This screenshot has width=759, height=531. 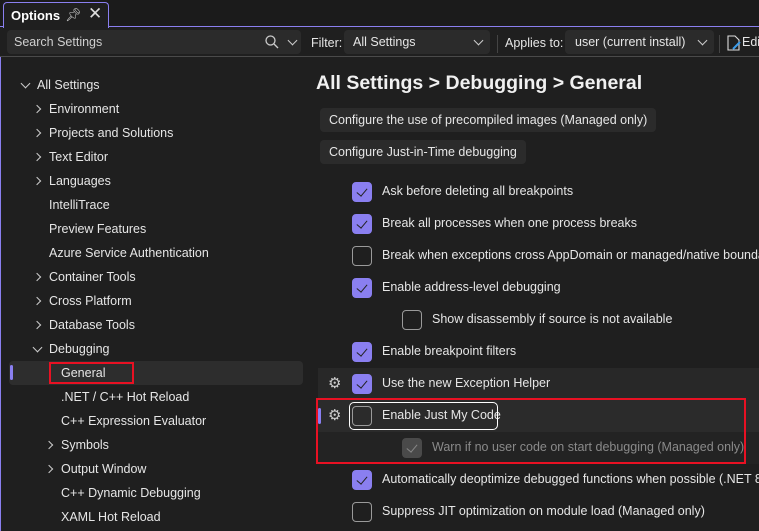 What do you see at coordinates (335, 383) in the screenshot?
I see `gear-icon: ⚙` at bounding box center [335, 383].